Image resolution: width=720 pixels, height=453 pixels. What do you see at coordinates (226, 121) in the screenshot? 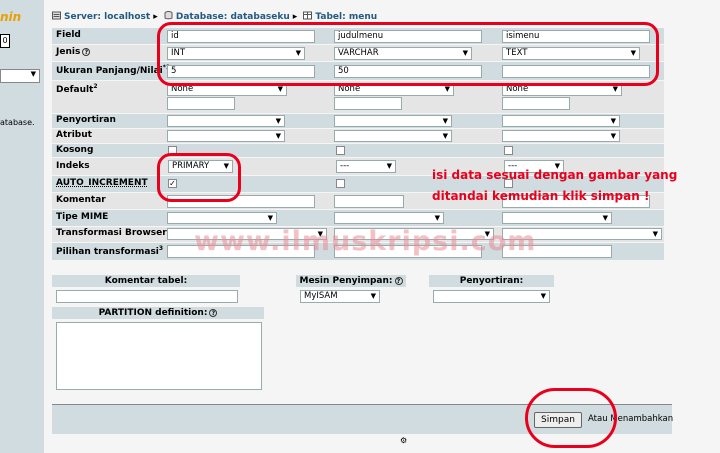
I see `collation-select-1: ▼` at bounding box center [226, 121].